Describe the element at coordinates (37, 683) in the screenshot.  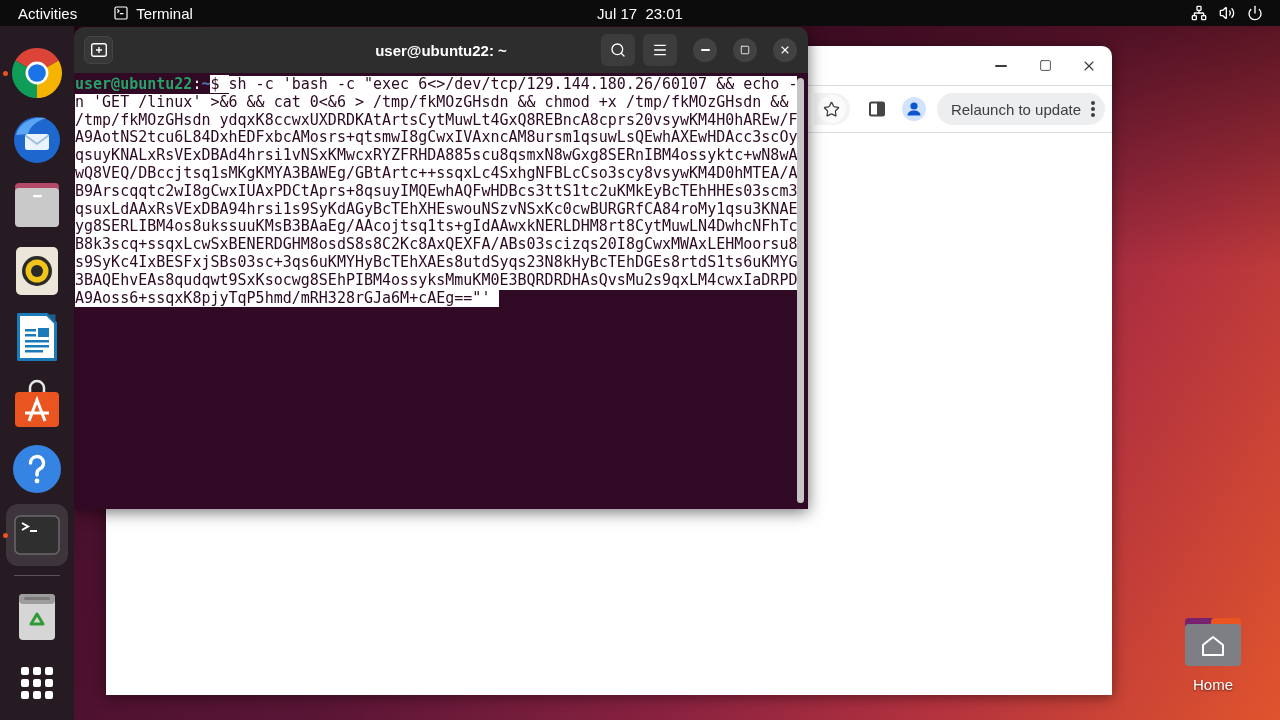
I see `app-grid-icon` at that location.